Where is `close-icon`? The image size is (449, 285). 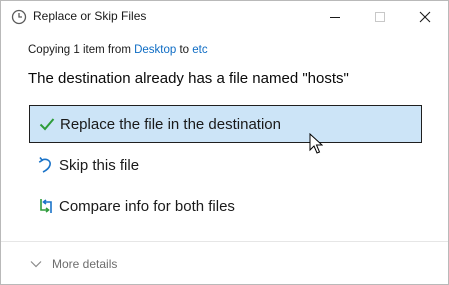 close-icon is located at coordinates (424, 16).